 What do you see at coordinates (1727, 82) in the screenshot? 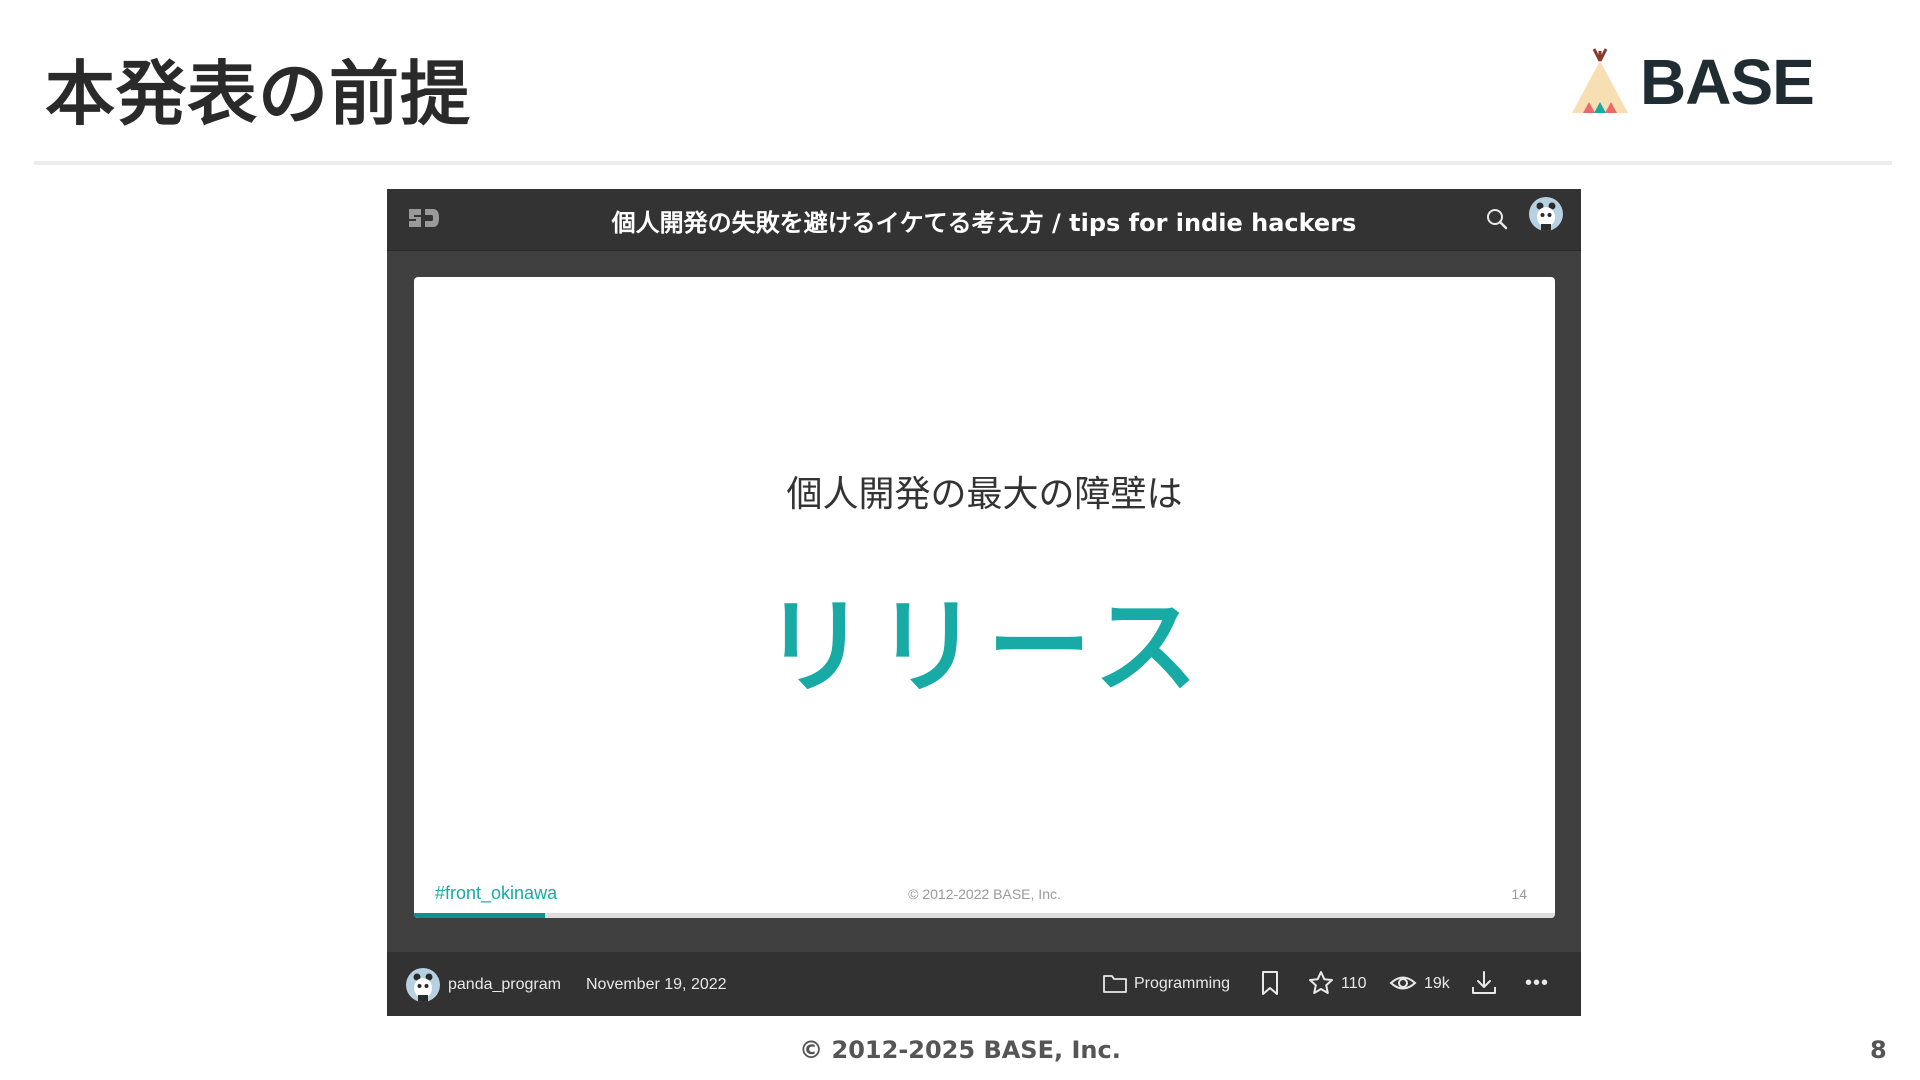
I see `brand-name: BASE` at bounding box center [1727, 82].